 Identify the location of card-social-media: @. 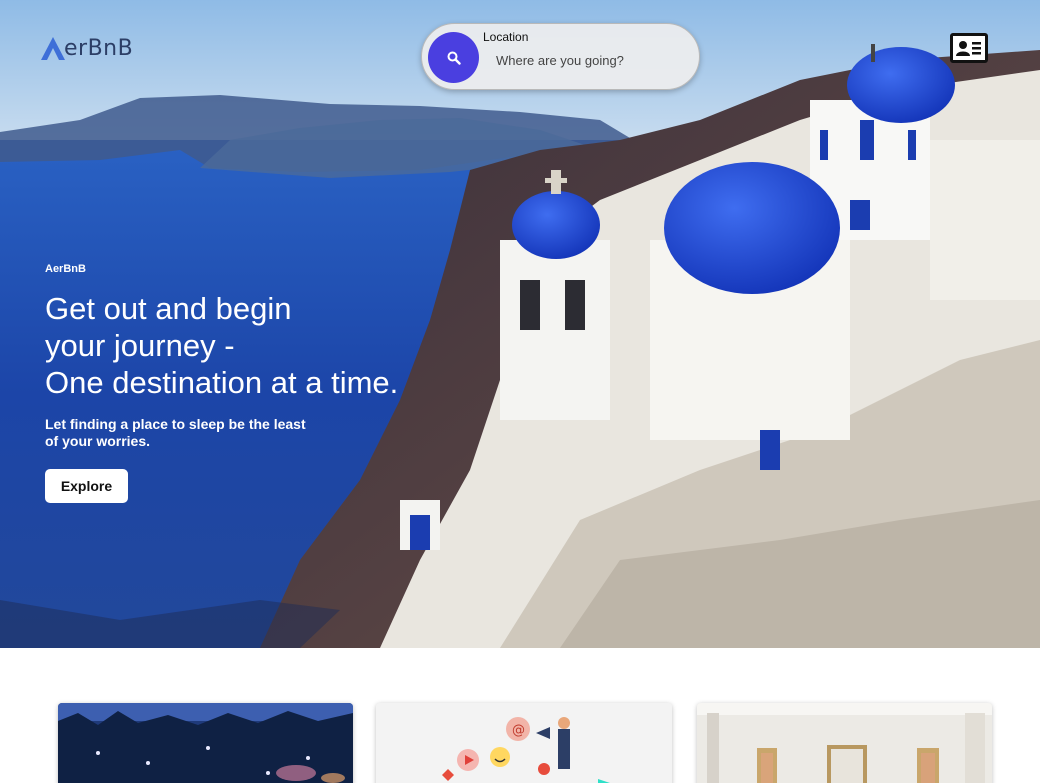
(524, 743).